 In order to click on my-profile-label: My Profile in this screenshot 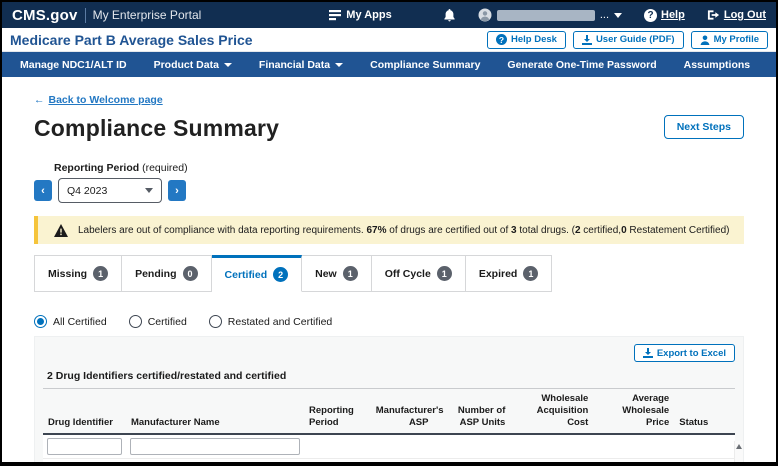, I will do `click(736, 39)`.